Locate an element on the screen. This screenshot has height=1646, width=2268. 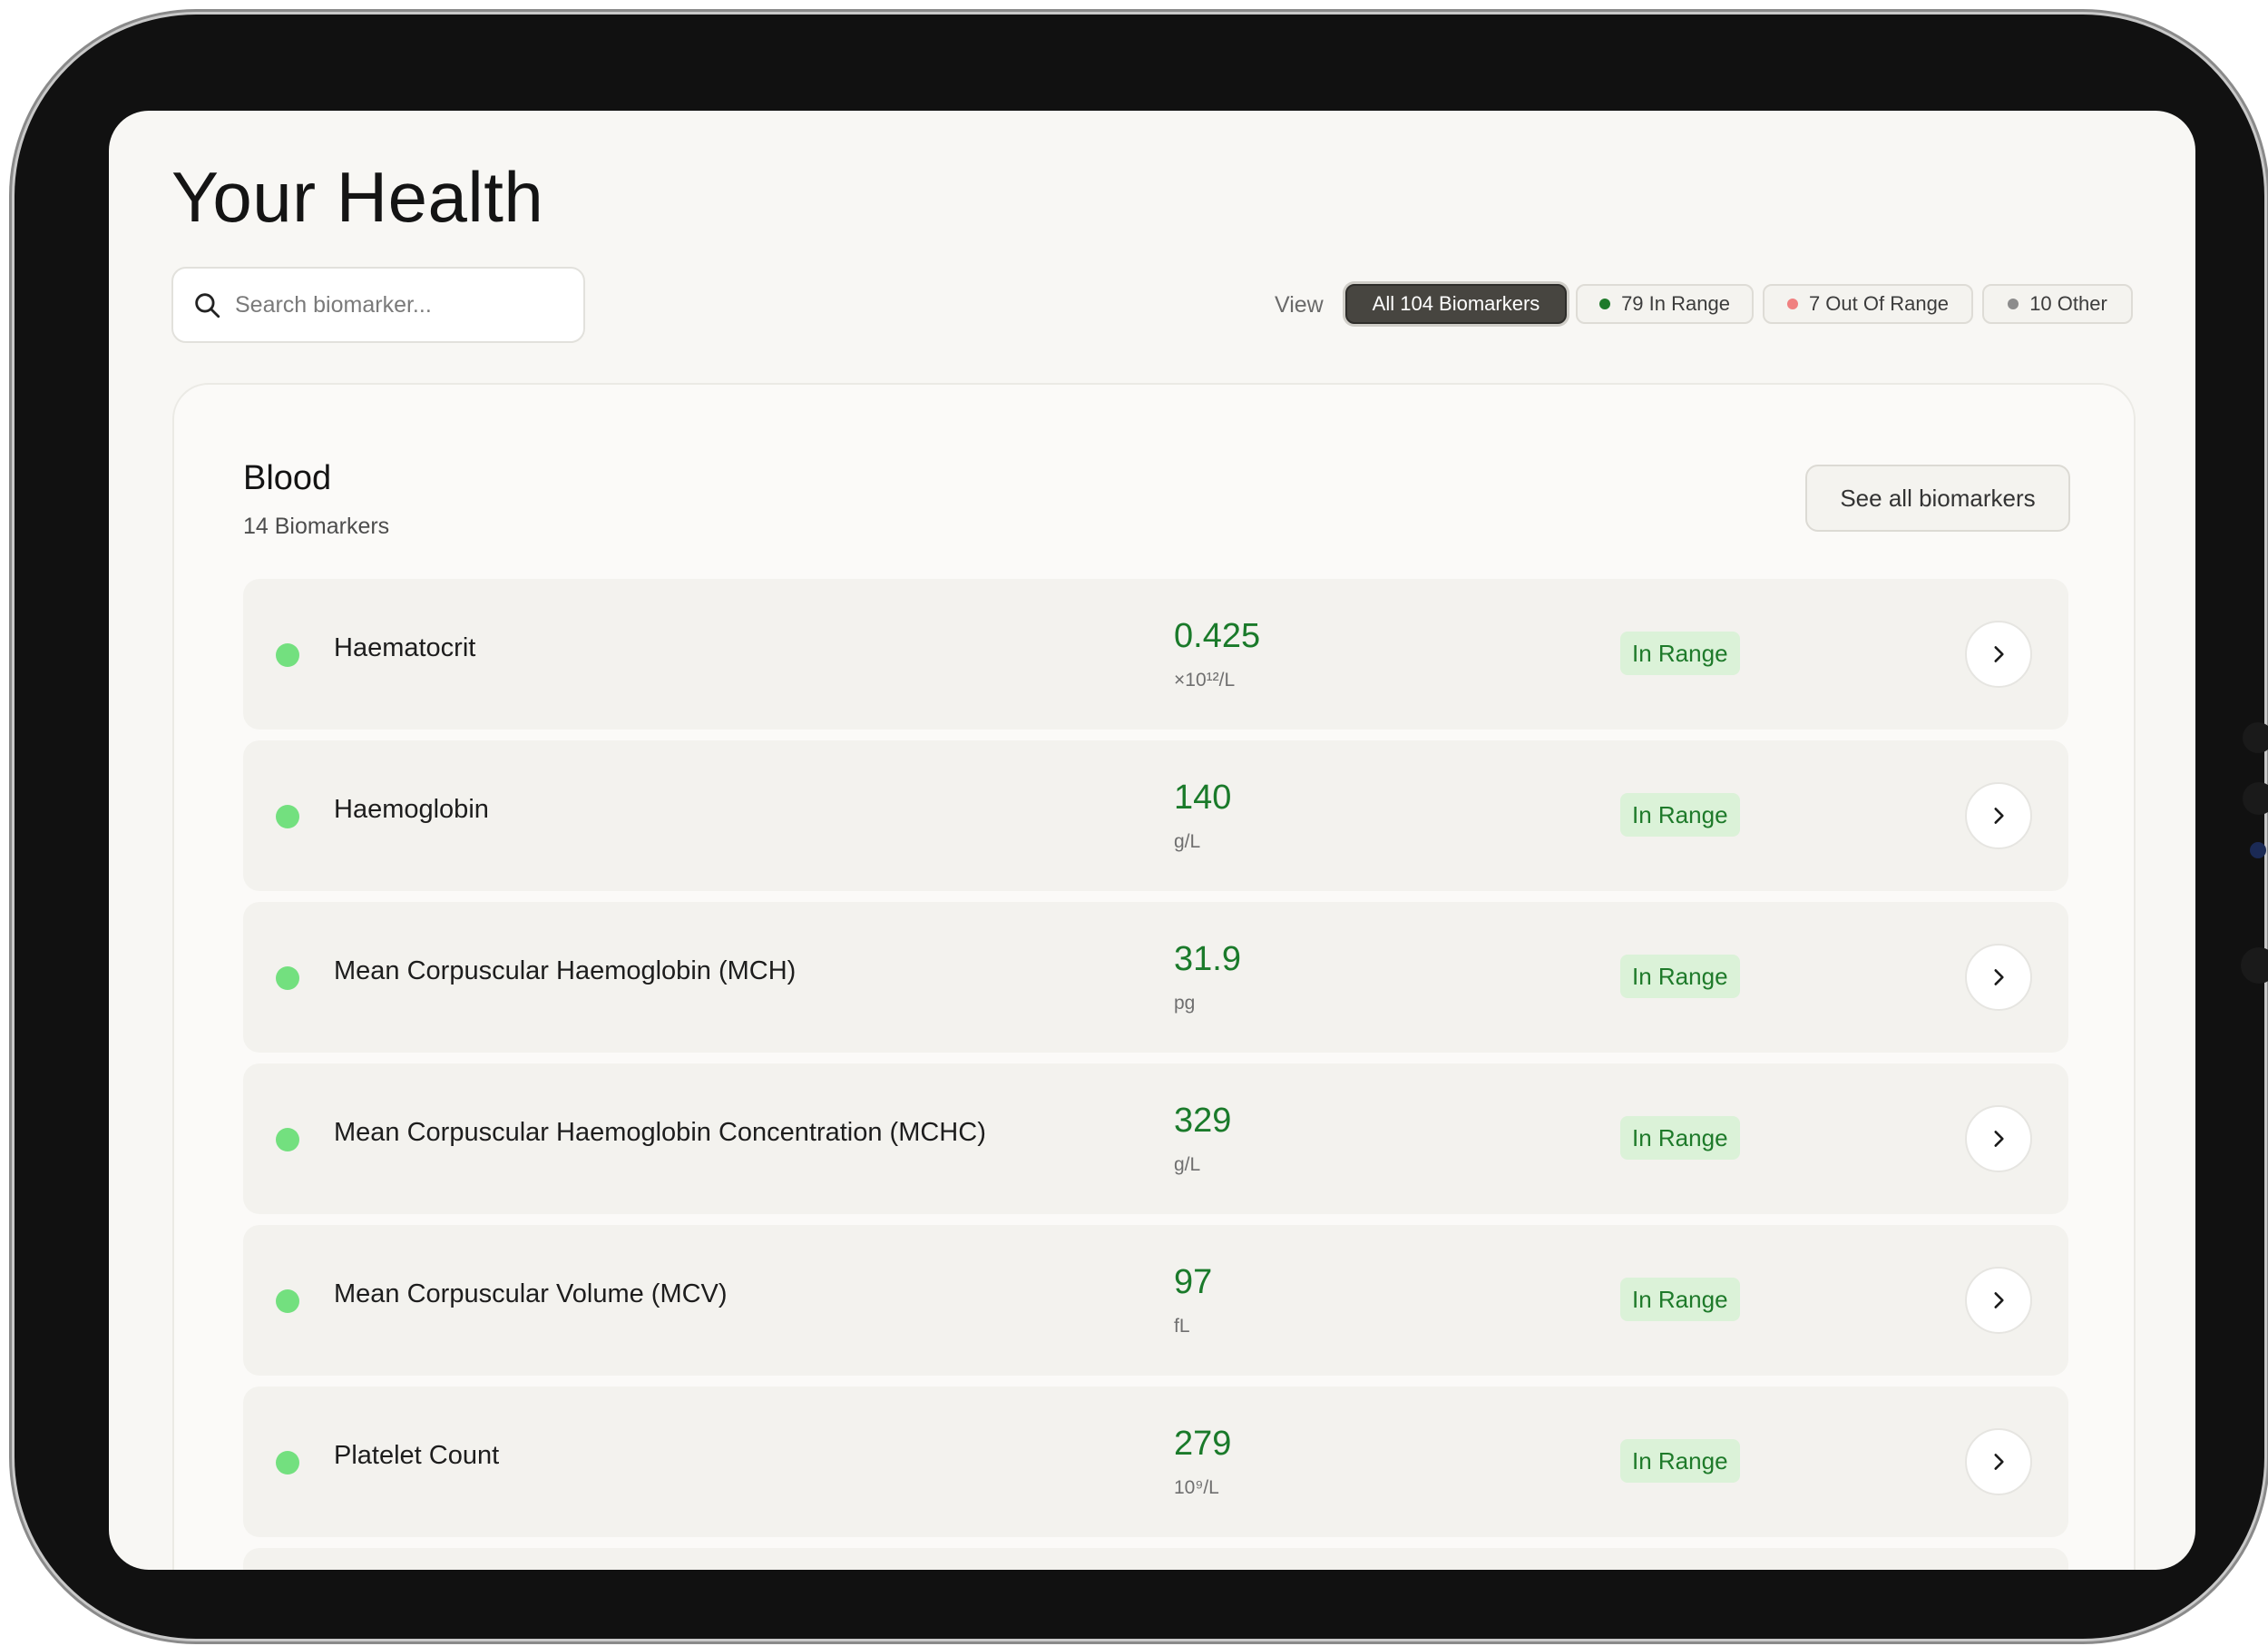
page-title: Your Health is located at coordinates (358, 197).